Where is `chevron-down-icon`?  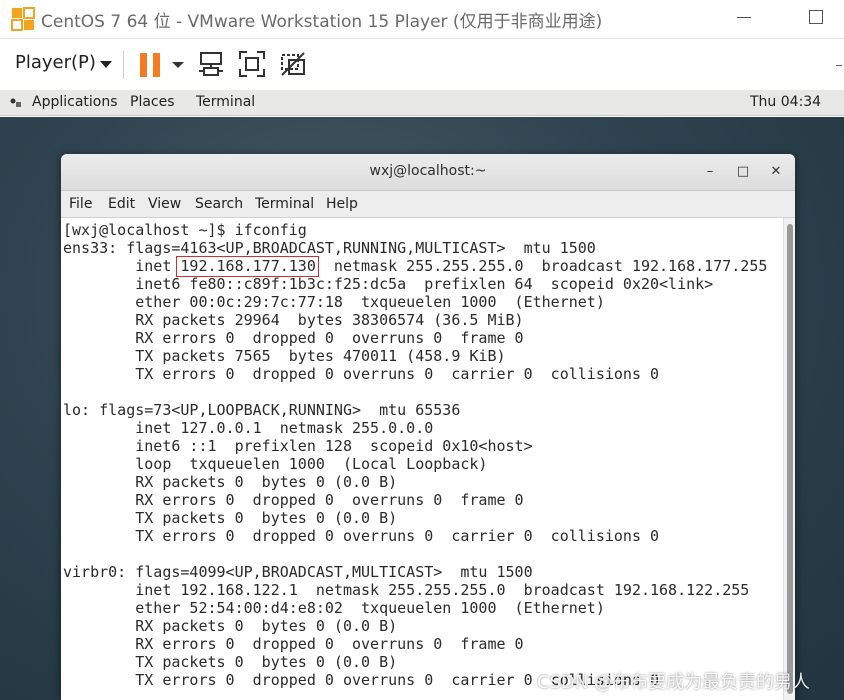 chevron-down-icon is located at coordinates (106, 64).